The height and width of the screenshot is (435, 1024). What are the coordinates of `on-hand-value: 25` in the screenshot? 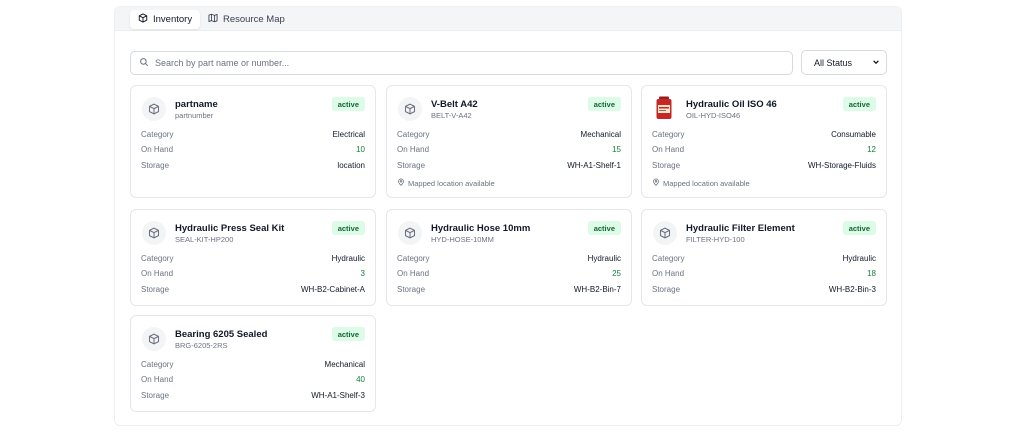 It's located at (616, 273).